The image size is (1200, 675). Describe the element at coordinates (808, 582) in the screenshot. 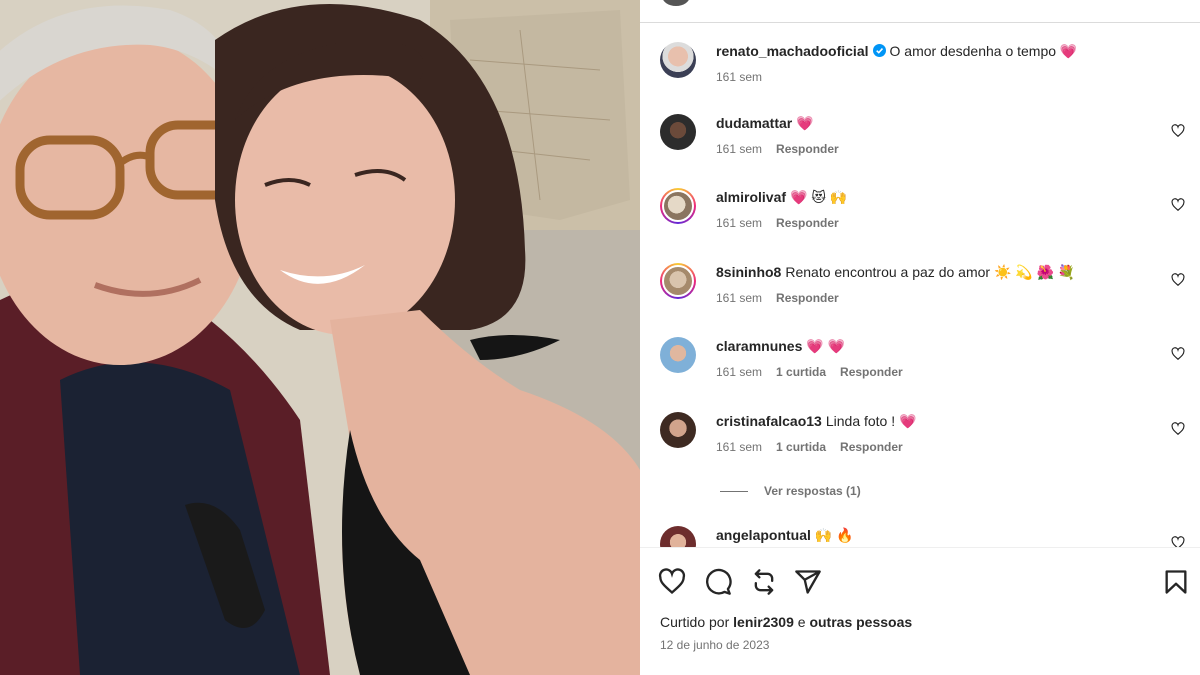

I see `share-icon` at that location.